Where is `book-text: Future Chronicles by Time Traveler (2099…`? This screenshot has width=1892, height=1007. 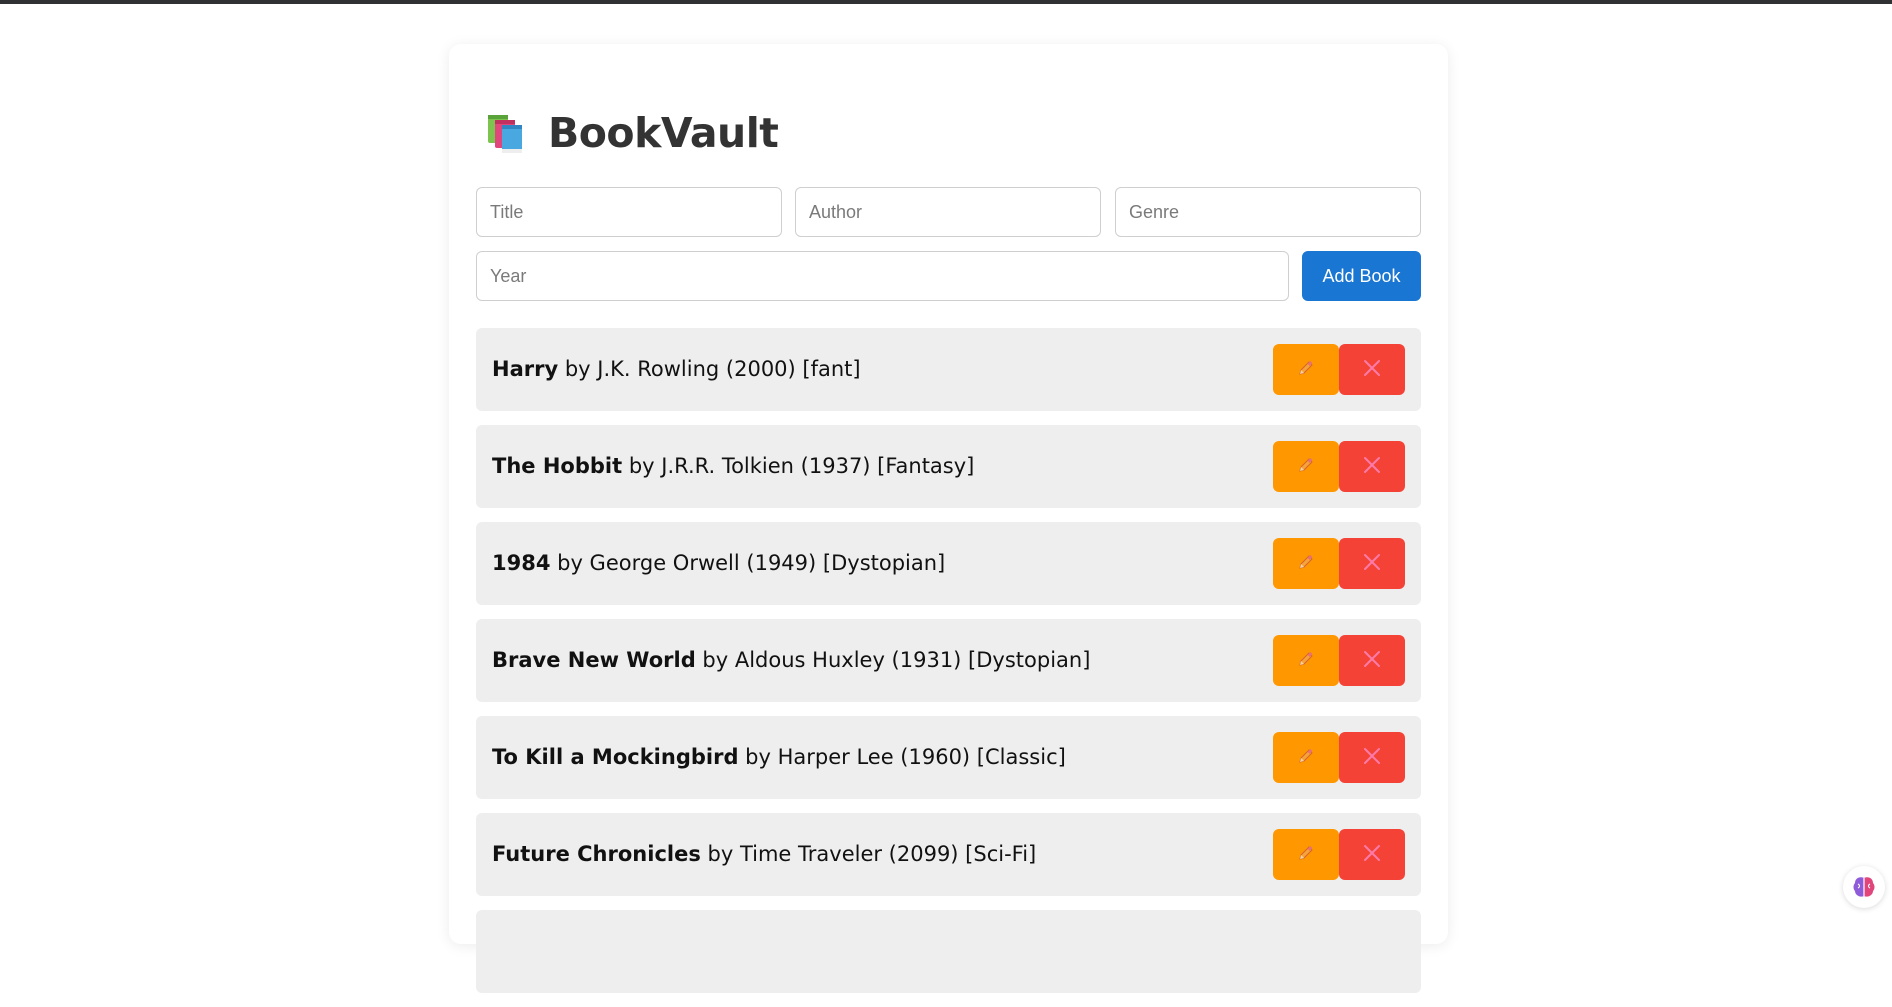
book-text: Future Chronicles by Time Traveler (2099… is located at coordinates (764, 854).